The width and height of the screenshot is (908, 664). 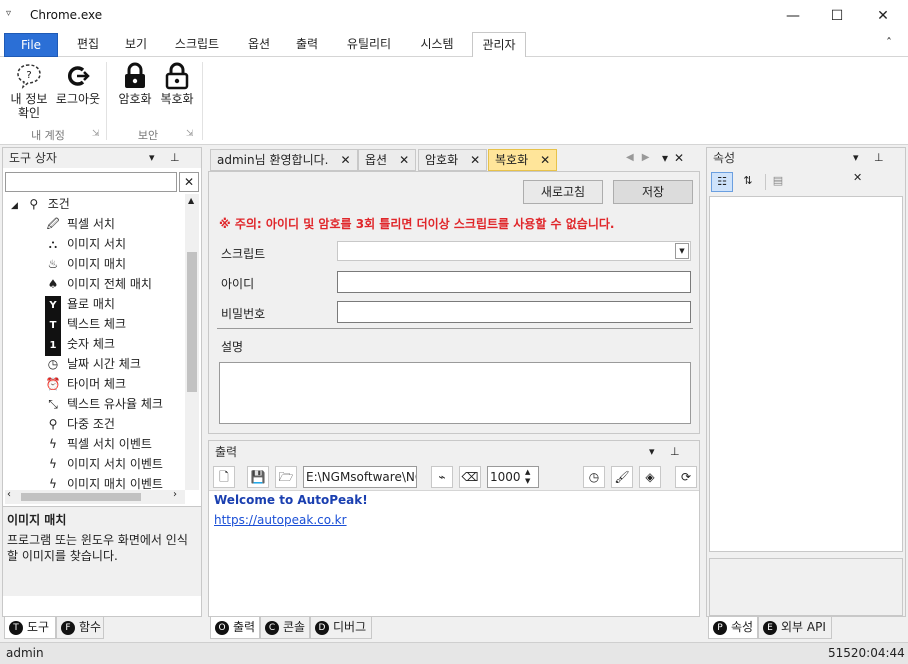 What do you see at coordinates (258, 477) in the screenshot?
I see `save-log-icon: 💾` at bounding box center [258, 477].